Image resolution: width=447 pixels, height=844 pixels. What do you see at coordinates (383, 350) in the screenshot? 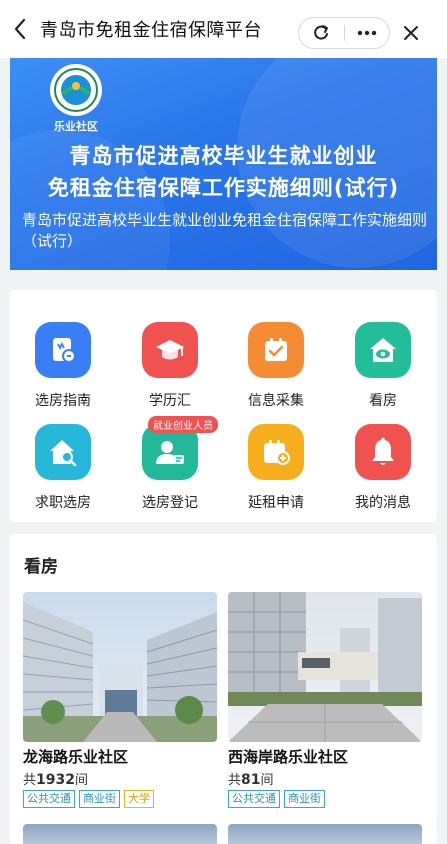
I see `house-eye-icon` at bounding box center [383, 350].